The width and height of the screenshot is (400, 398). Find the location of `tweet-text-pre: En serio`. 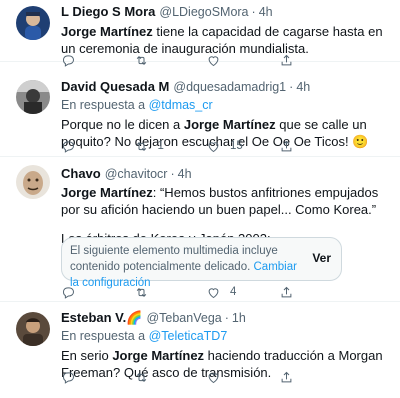

tweet-text-pre: En serio is located at coordinates (87, 355).